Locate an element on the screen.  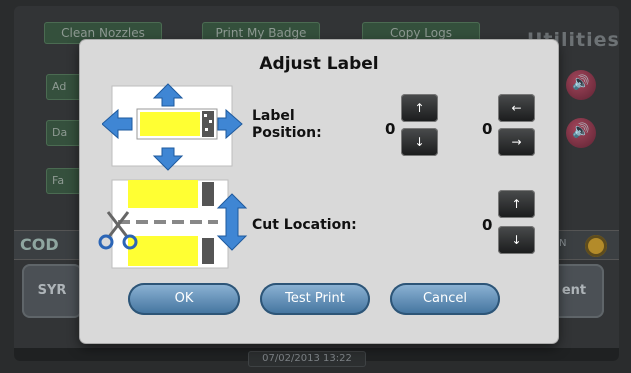
timestamp: 07/02/2013 13:22 is located at coordinates (307, 359).